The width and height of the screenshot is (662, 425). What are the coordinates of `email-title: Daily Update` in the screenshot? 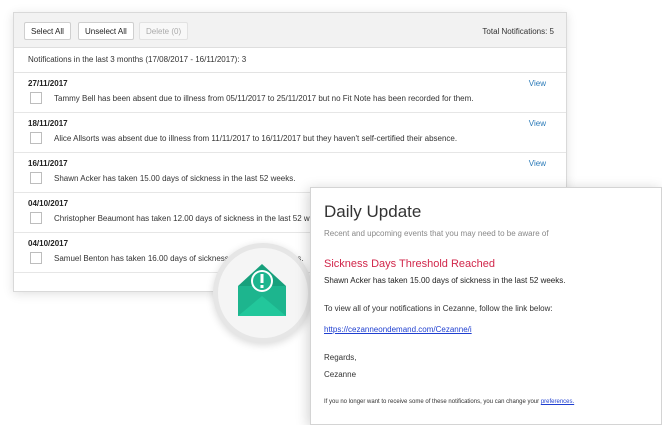 It's located at (373, 211).